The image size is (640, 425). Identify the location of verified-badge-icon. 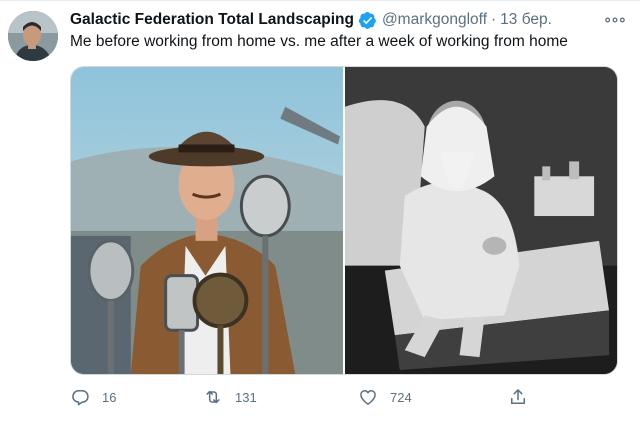
(367, 20).